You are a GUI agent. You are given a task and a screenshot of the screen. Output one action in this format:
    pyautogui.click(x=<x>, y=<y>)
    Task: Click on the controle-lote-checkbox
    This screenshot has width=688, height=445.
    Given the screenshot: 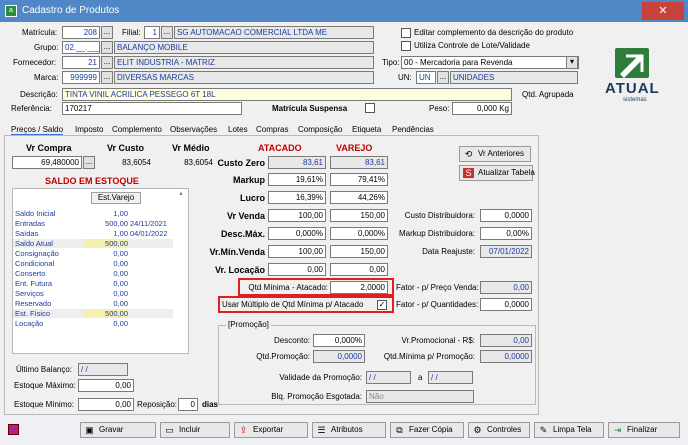 What is the action you would take?
    pyautogui.click(x=406, y=46)
    